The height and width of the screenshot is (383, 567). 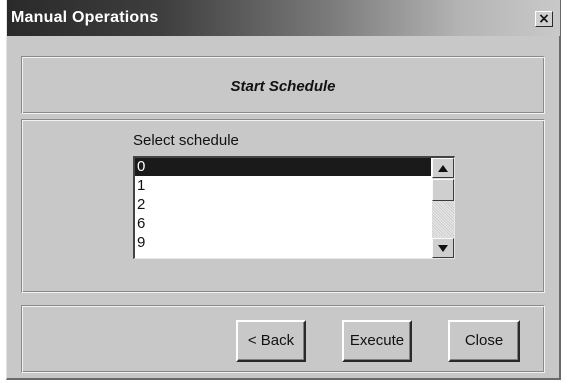 I want to click on close-window-button: ×, so click(x=544, y=19).